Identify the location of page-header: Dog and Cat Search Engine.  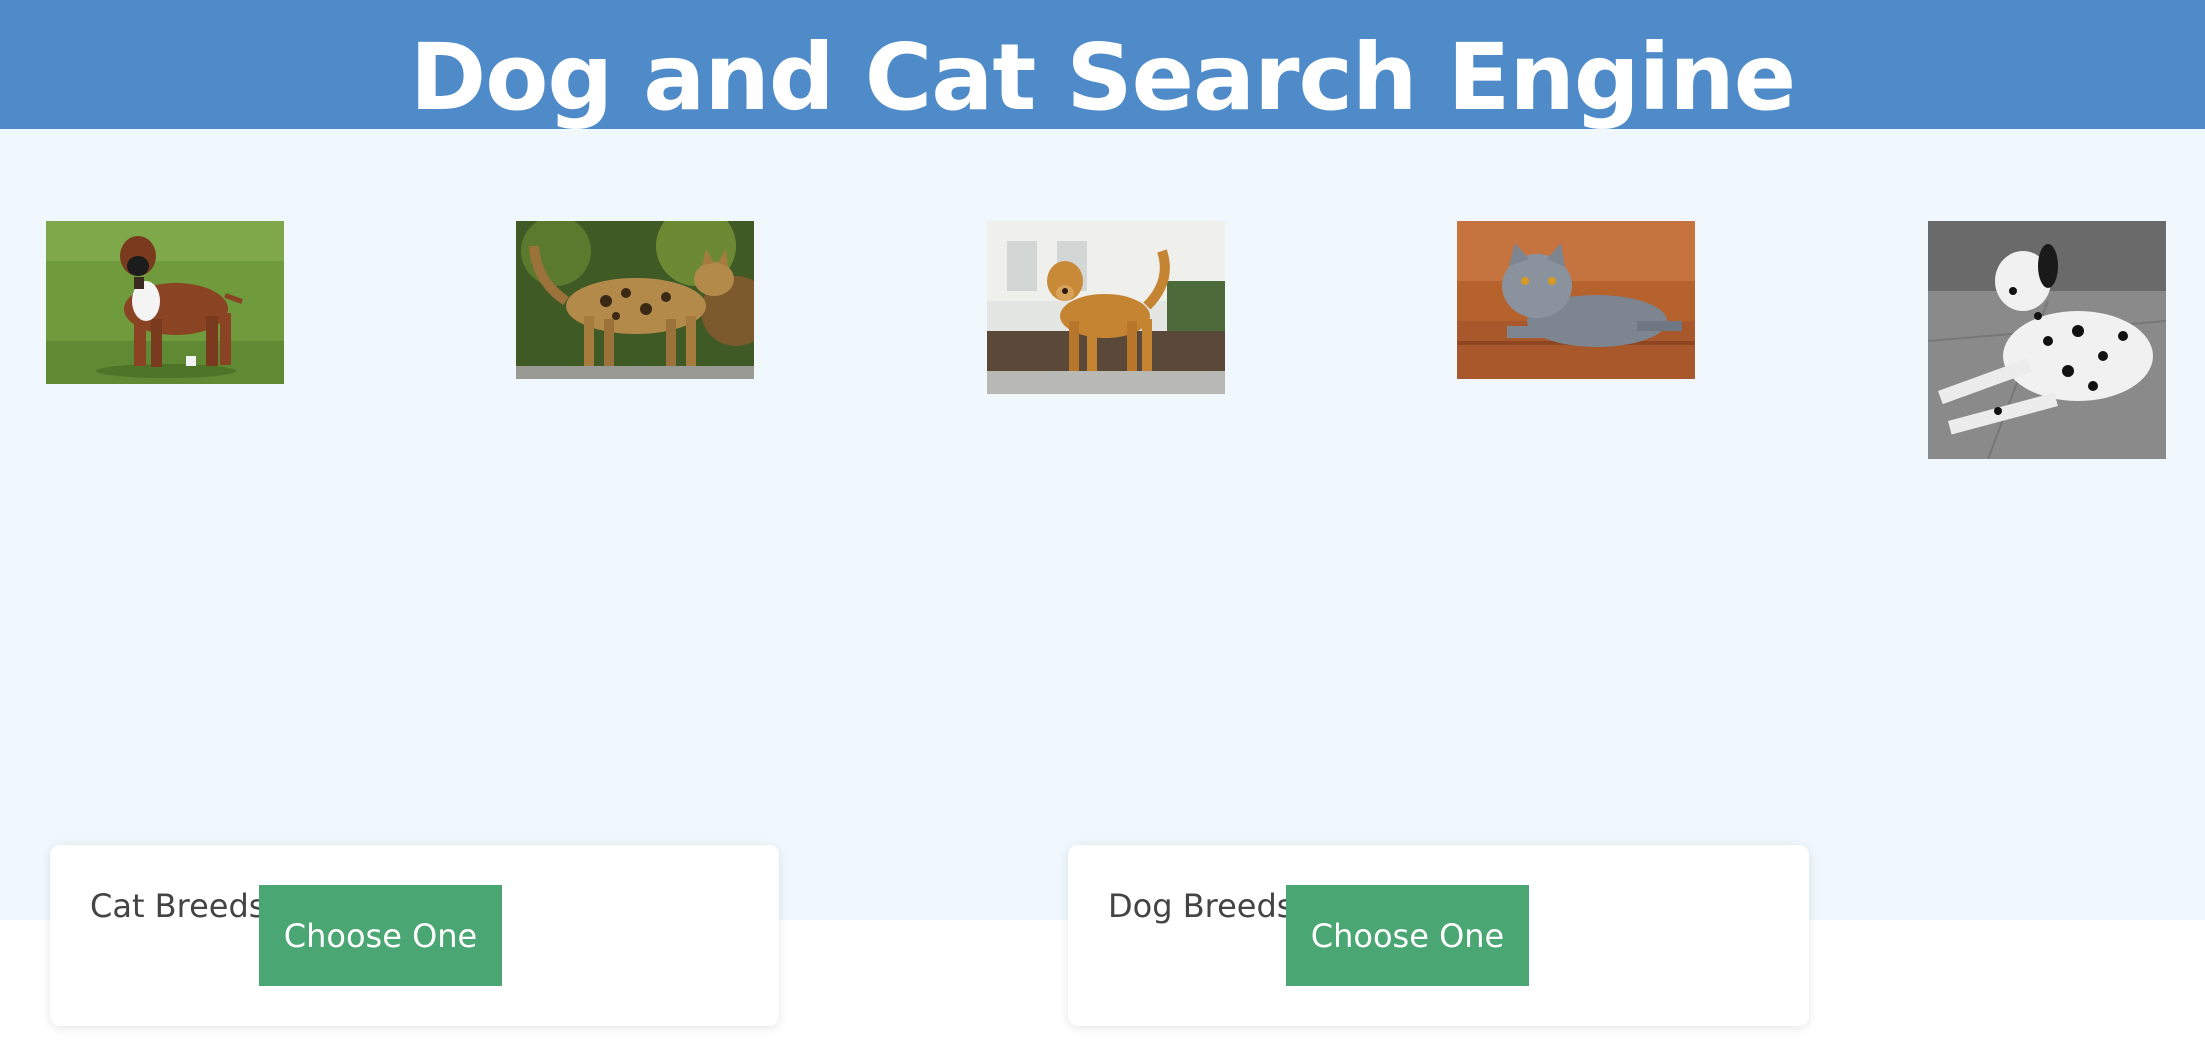
(1102, 64).